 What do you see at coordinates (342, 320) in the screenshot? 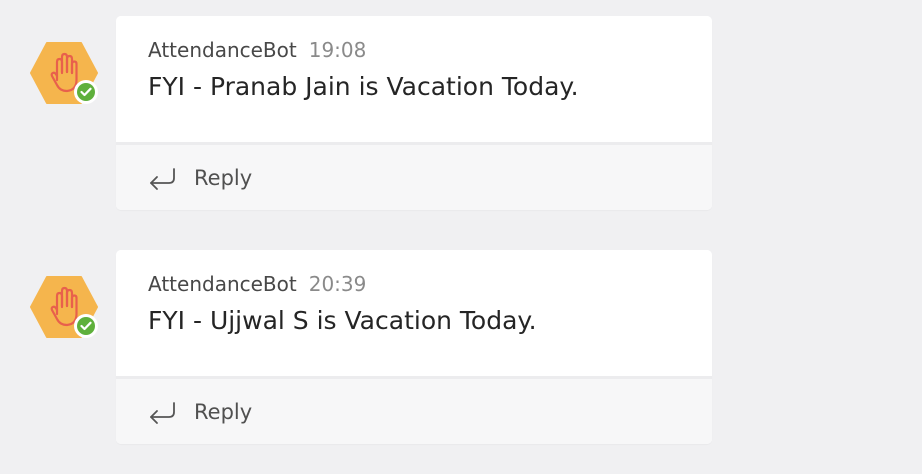
I see `message-text: FYI - Ujjwal S is Vacation Today.` at bounding box center [342, 320].